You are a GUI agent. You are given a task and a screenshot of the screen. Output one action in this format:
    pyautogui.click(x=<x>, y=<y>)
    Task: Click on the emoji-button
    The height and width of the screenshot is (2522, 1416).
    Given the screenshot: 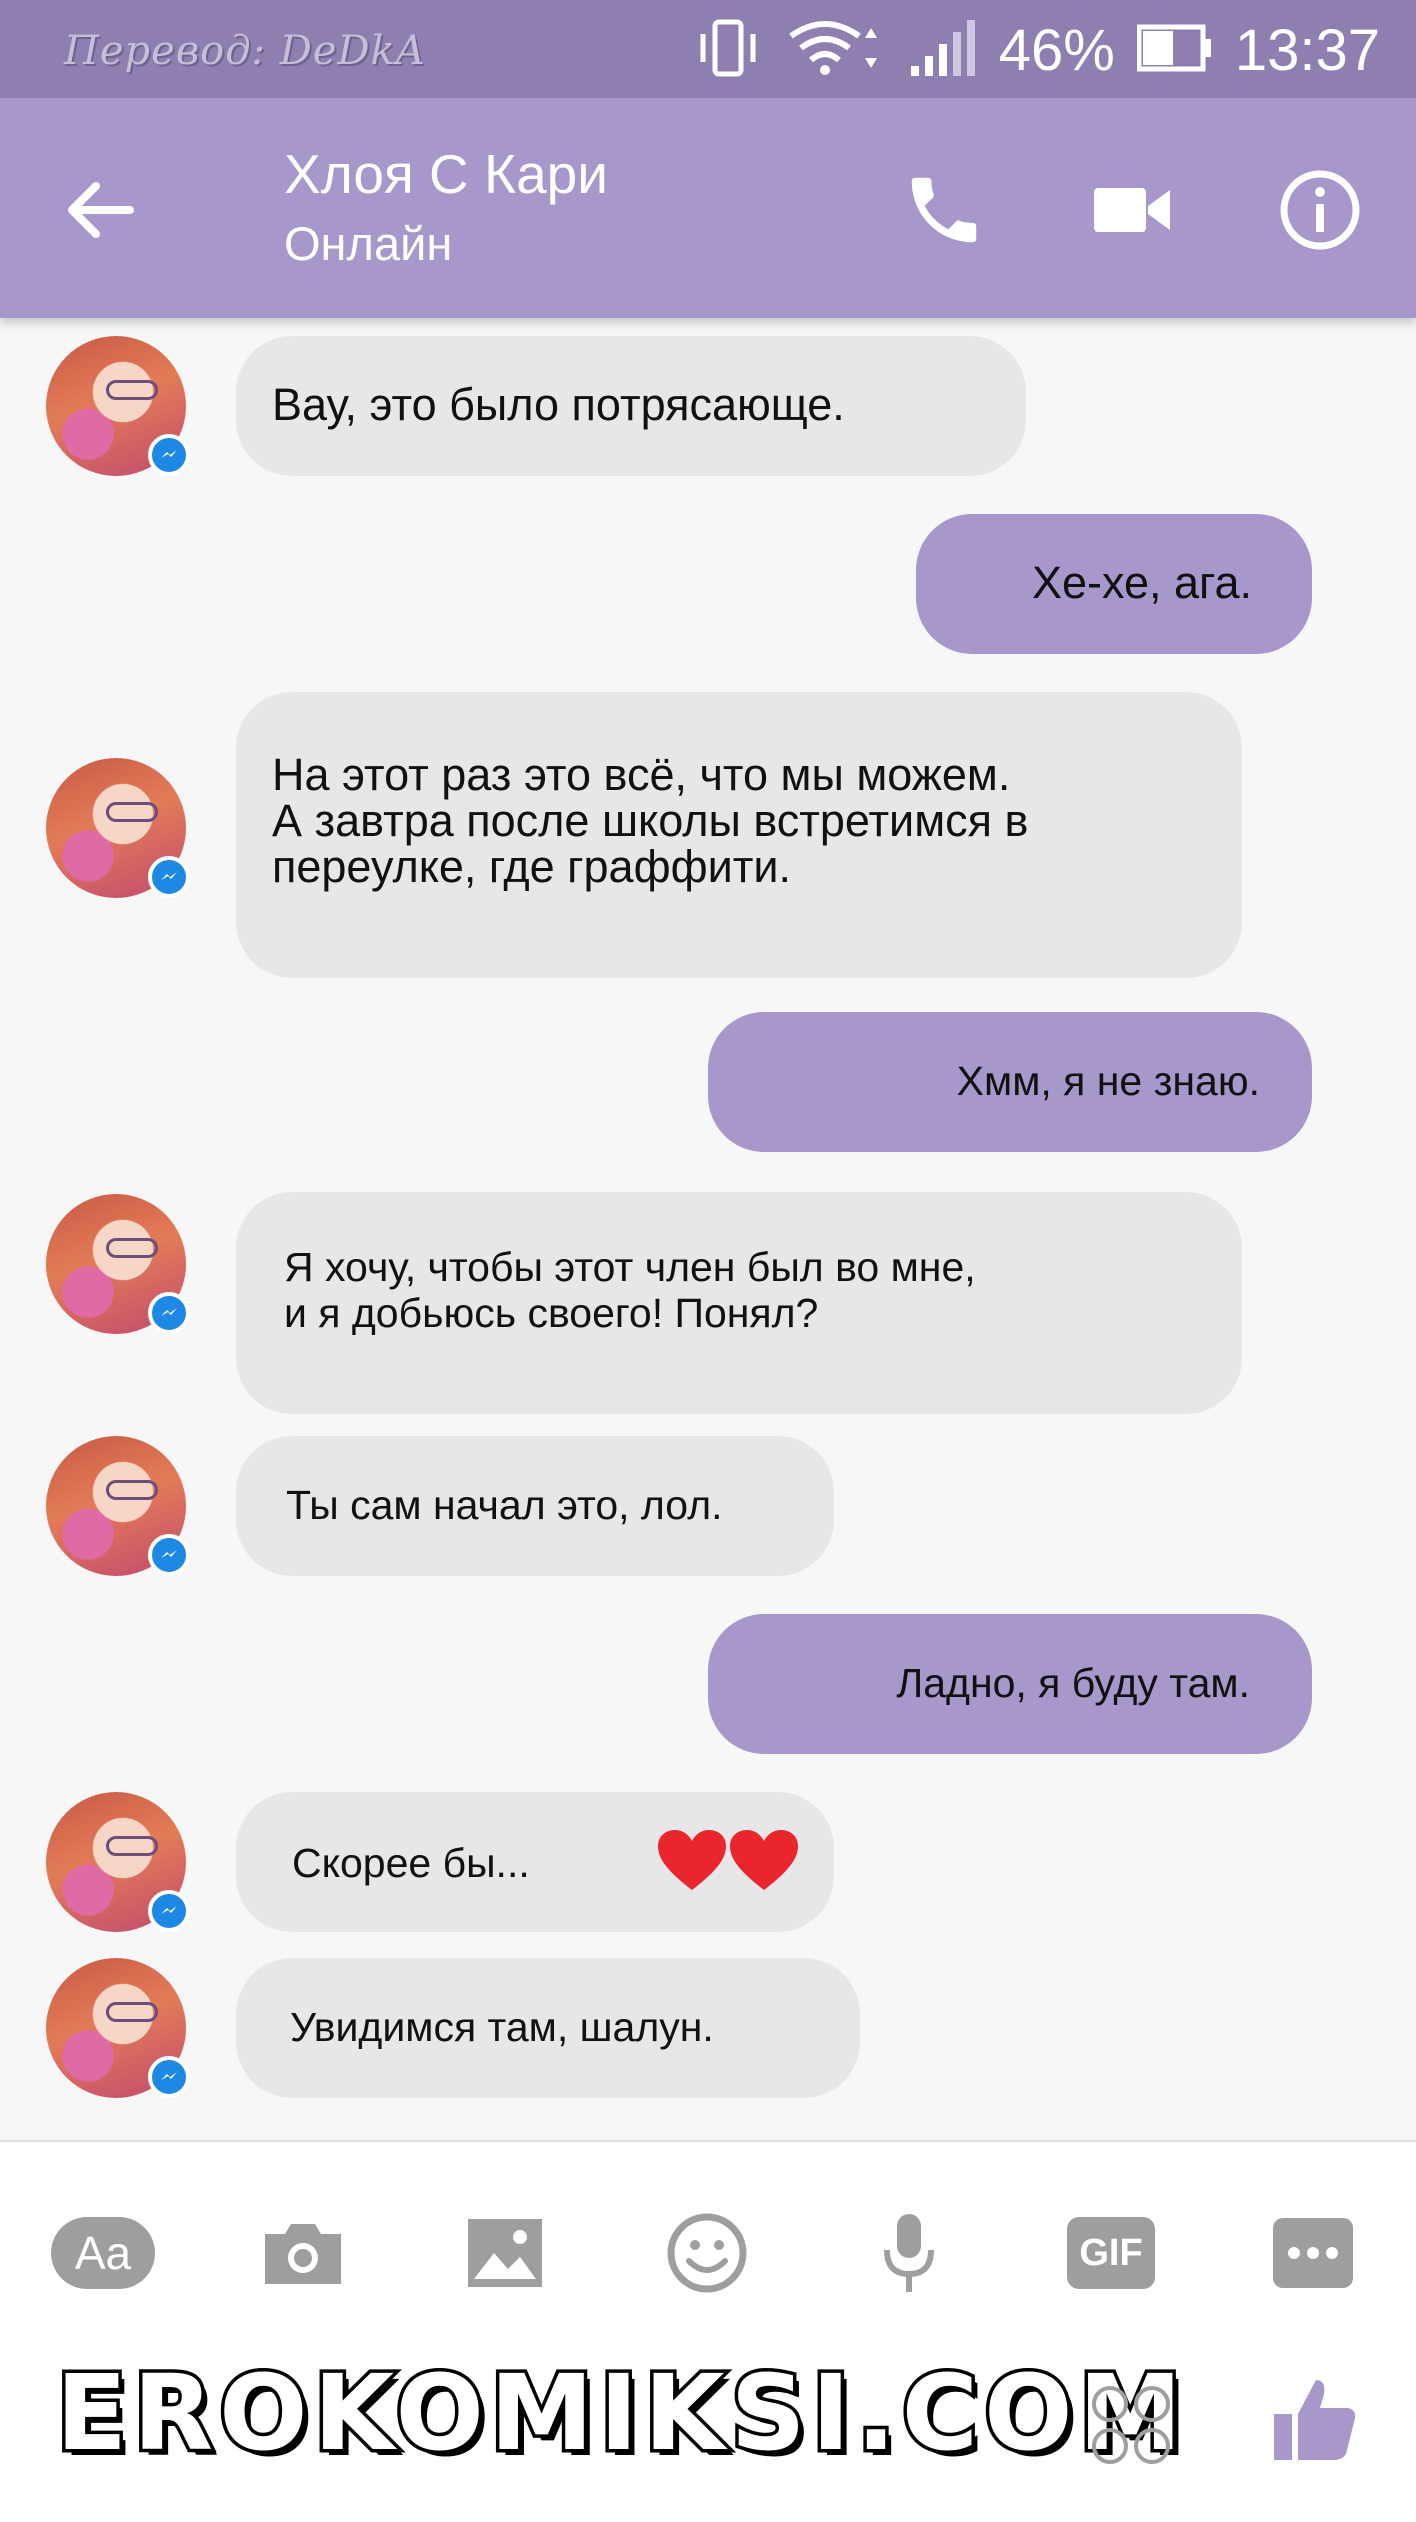 What is the action you would take?
    pyautogui.click(x=707, y=2253)
    